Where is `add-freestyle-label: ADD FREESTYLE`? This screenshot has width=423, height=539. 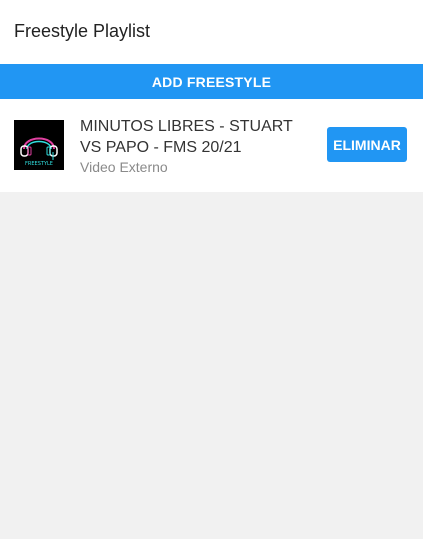
add-freestyle-label: ADD FREESTYLE is located at coordinates (211, 81).